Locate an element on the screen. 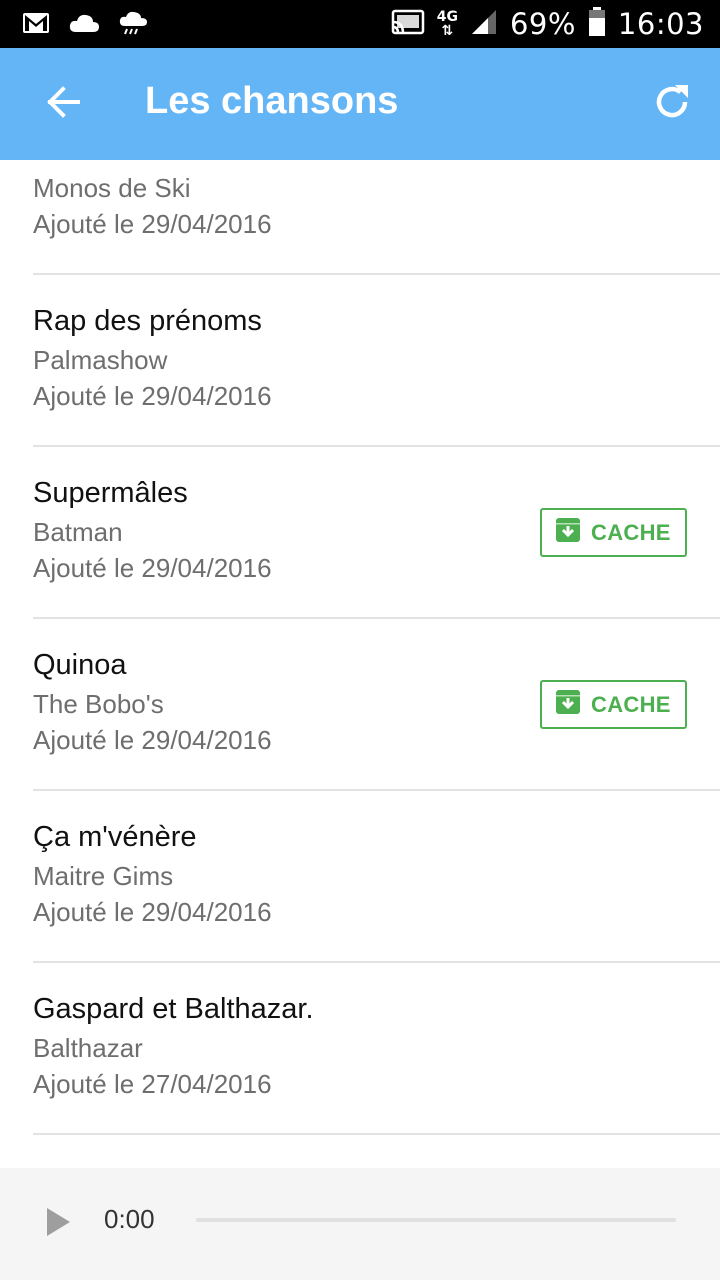 Image resolution: width=720 pixels, height=1280 pixels. seek-bar is located at coordinates (436, 1220).